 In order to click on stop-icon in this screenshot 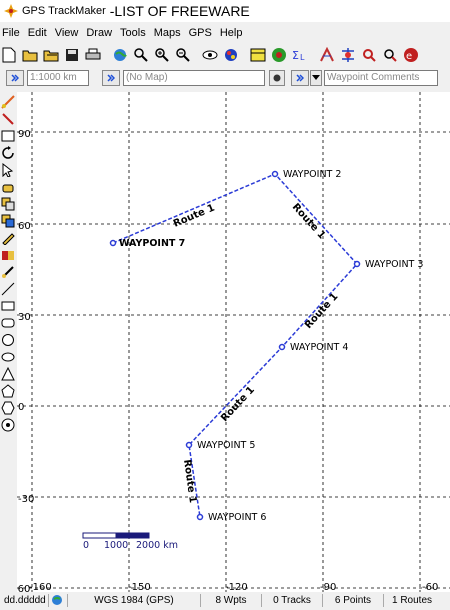, I will do `click(279, 55)`.